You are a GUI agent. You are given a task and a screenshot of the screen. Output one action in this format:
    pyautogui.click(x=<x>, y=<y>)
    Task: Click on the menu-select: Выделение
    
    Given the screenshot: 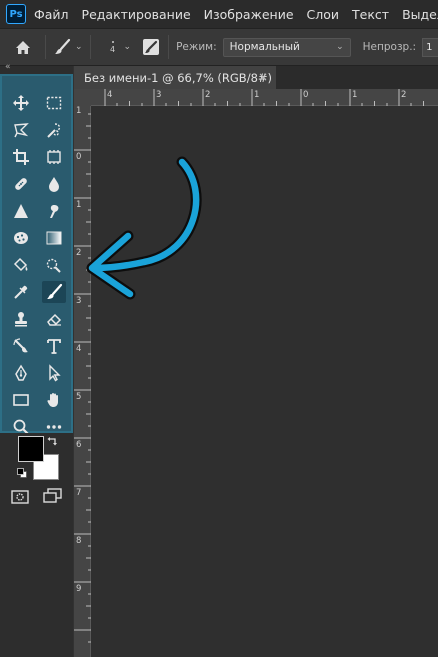 What is the action you would take?
    pyautogui.click(x=420, y=14)
    